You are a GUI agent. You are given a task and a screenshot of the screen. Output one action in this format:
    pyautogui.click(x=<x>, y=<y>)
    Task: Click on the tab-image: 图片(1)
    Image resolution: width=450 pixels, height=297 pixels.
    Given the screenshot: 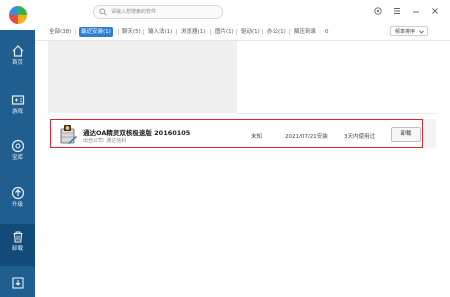 What is the action you would take?
    pyautogui.click(x=224, y=32)
    